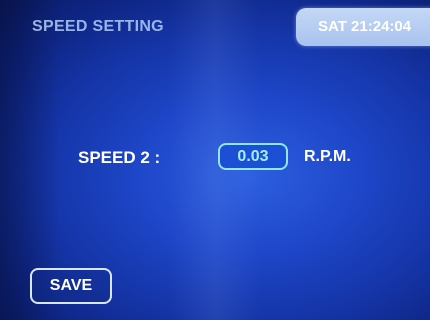 This screenshot has height=320, width=430. I want to click on speed-value-field: 0.03, so click(253, 156).